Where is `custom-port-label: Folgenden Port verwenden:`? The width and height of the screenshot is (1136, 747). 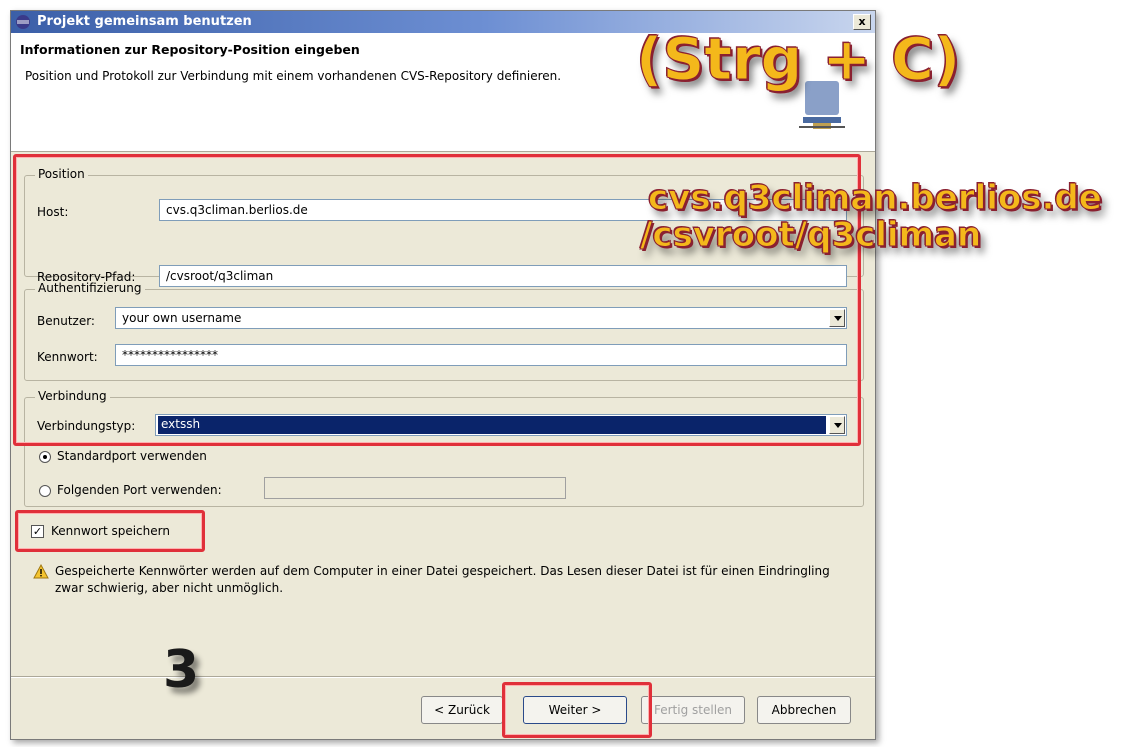
custom-port-label: Folgenden Port verwenden: is located at coordinates (139, 490).